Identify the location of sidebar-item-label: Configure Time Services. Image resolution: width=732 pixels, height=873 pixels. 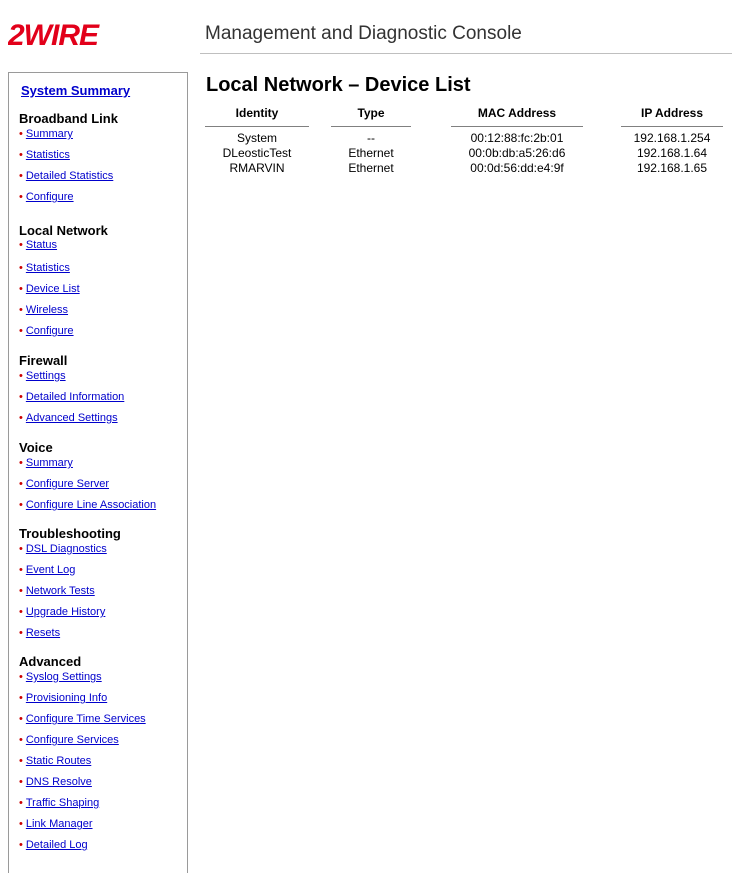
(86, 719).